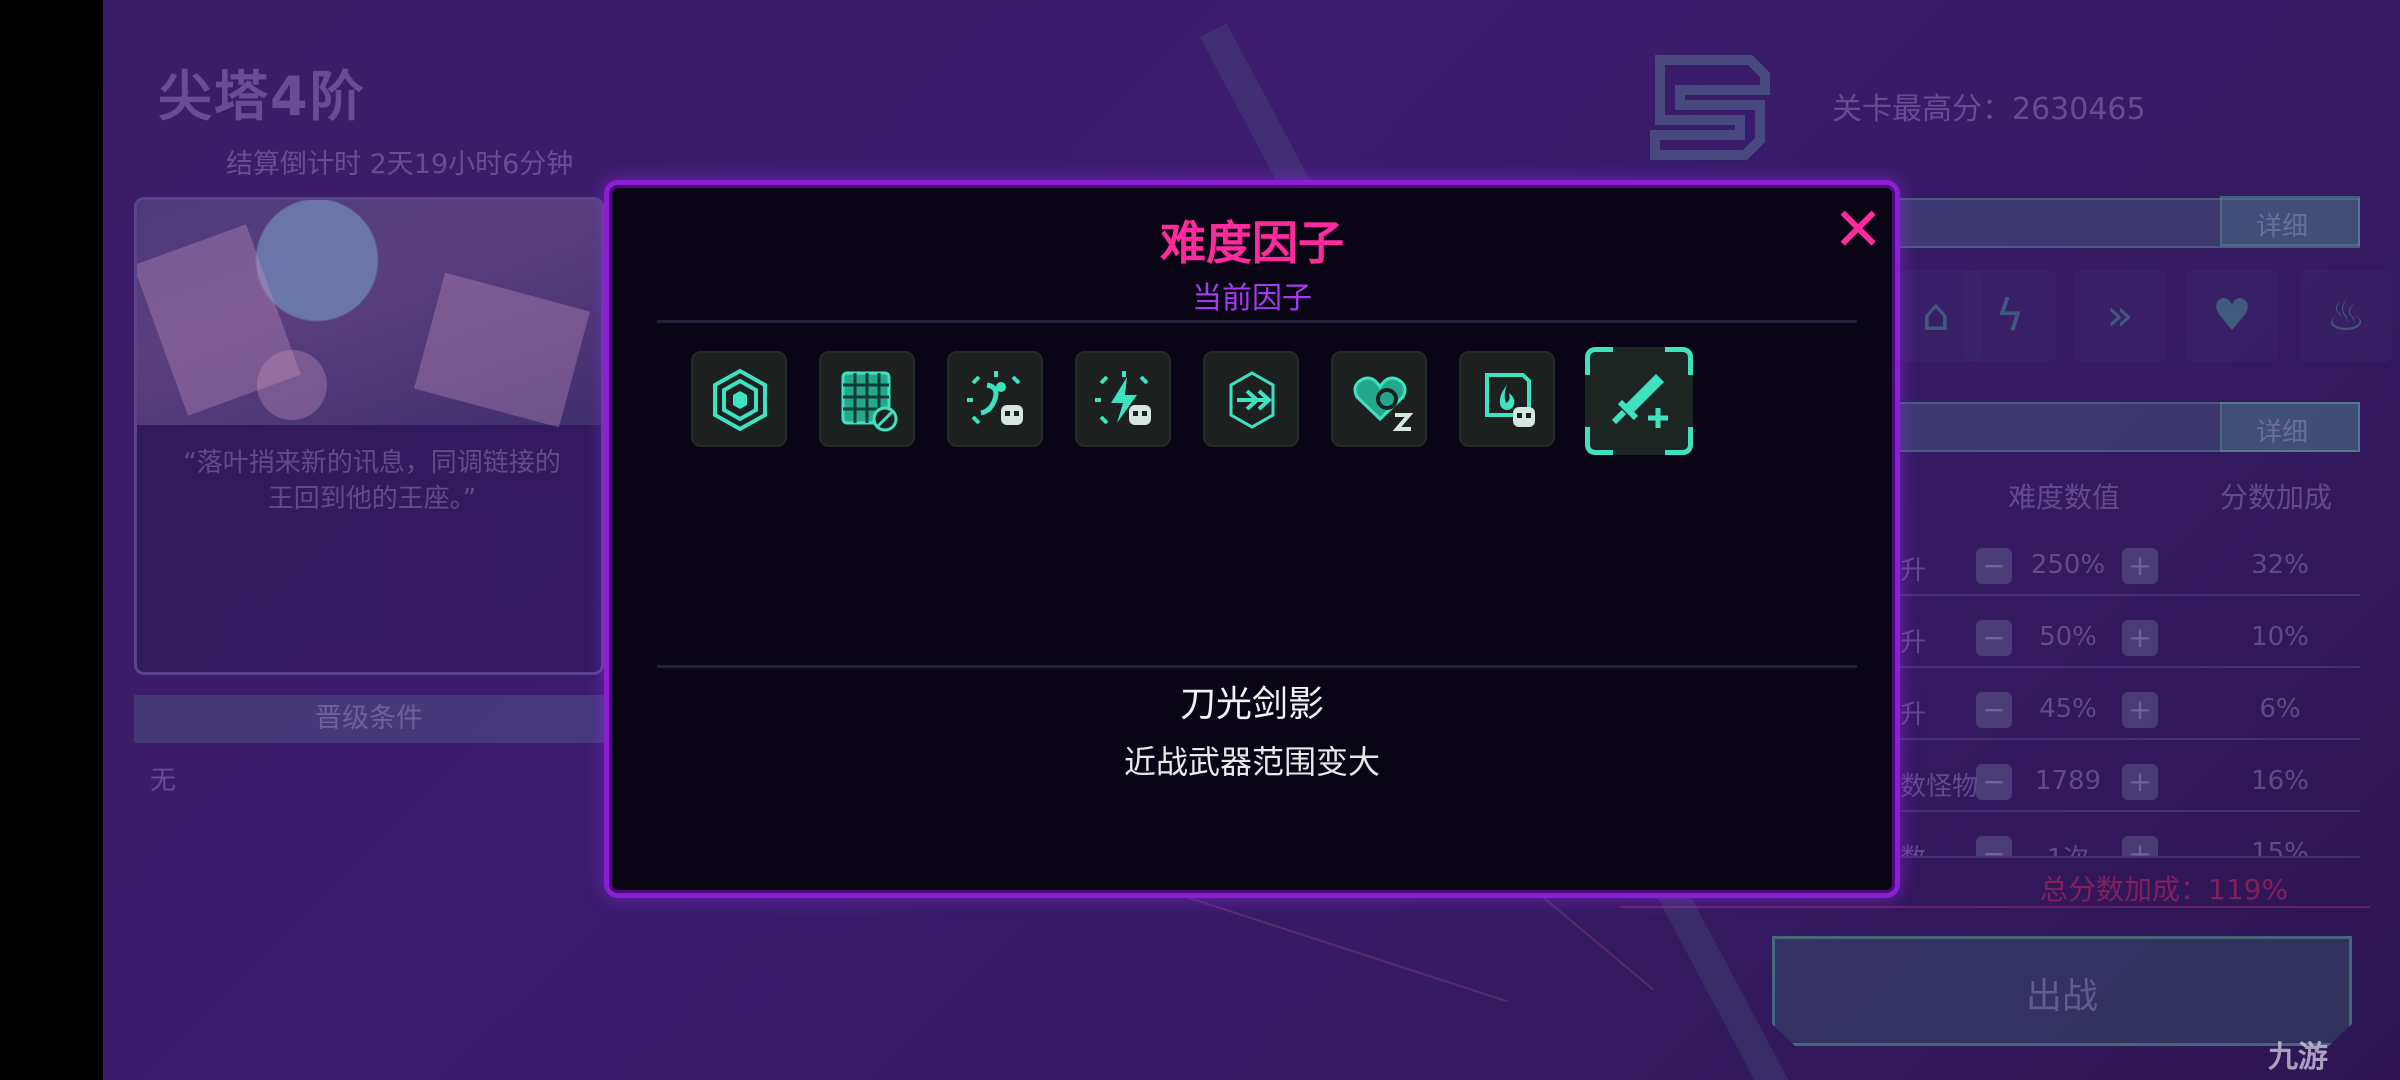  What do you see at coordinates (2164, 889) in the screenshot?
I see `total-score-bonus: 总分数加成：119%` at bounding box center [2164, 889].